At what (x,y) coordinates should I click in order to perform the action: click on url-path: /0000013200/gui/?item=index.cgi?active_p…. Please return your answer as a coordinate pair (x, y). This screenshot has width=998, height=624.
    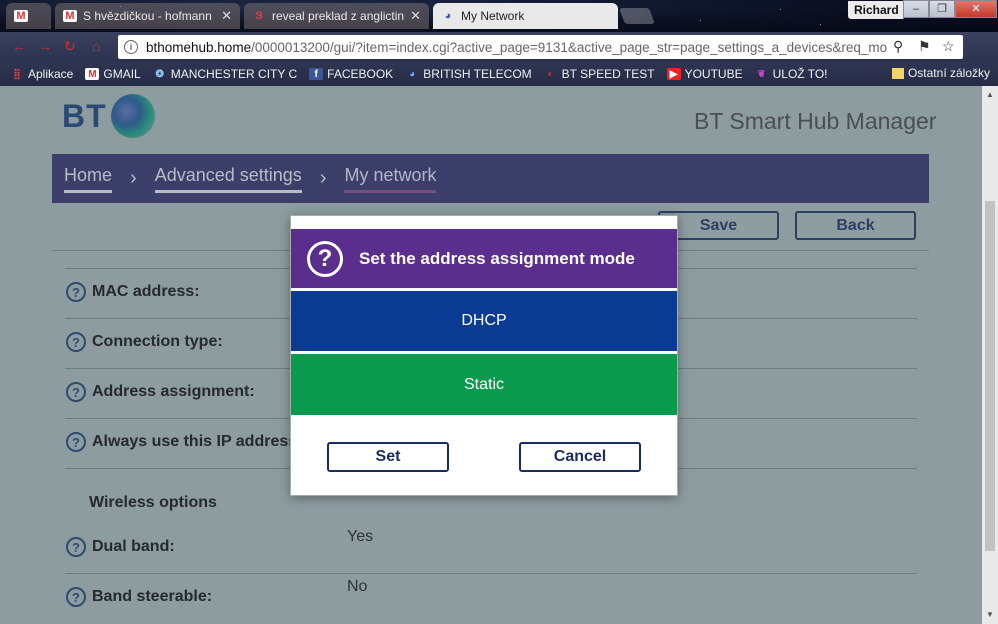
    Looking at the image, I should click on (569, 47).